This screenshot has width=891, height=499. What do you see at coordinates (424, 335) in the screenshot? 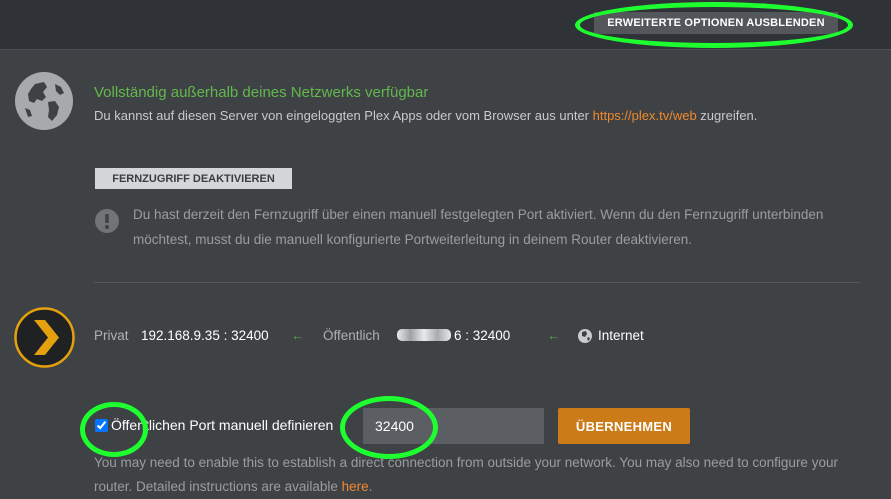
I see `redacted-ip` at bounding box center [424, 335].